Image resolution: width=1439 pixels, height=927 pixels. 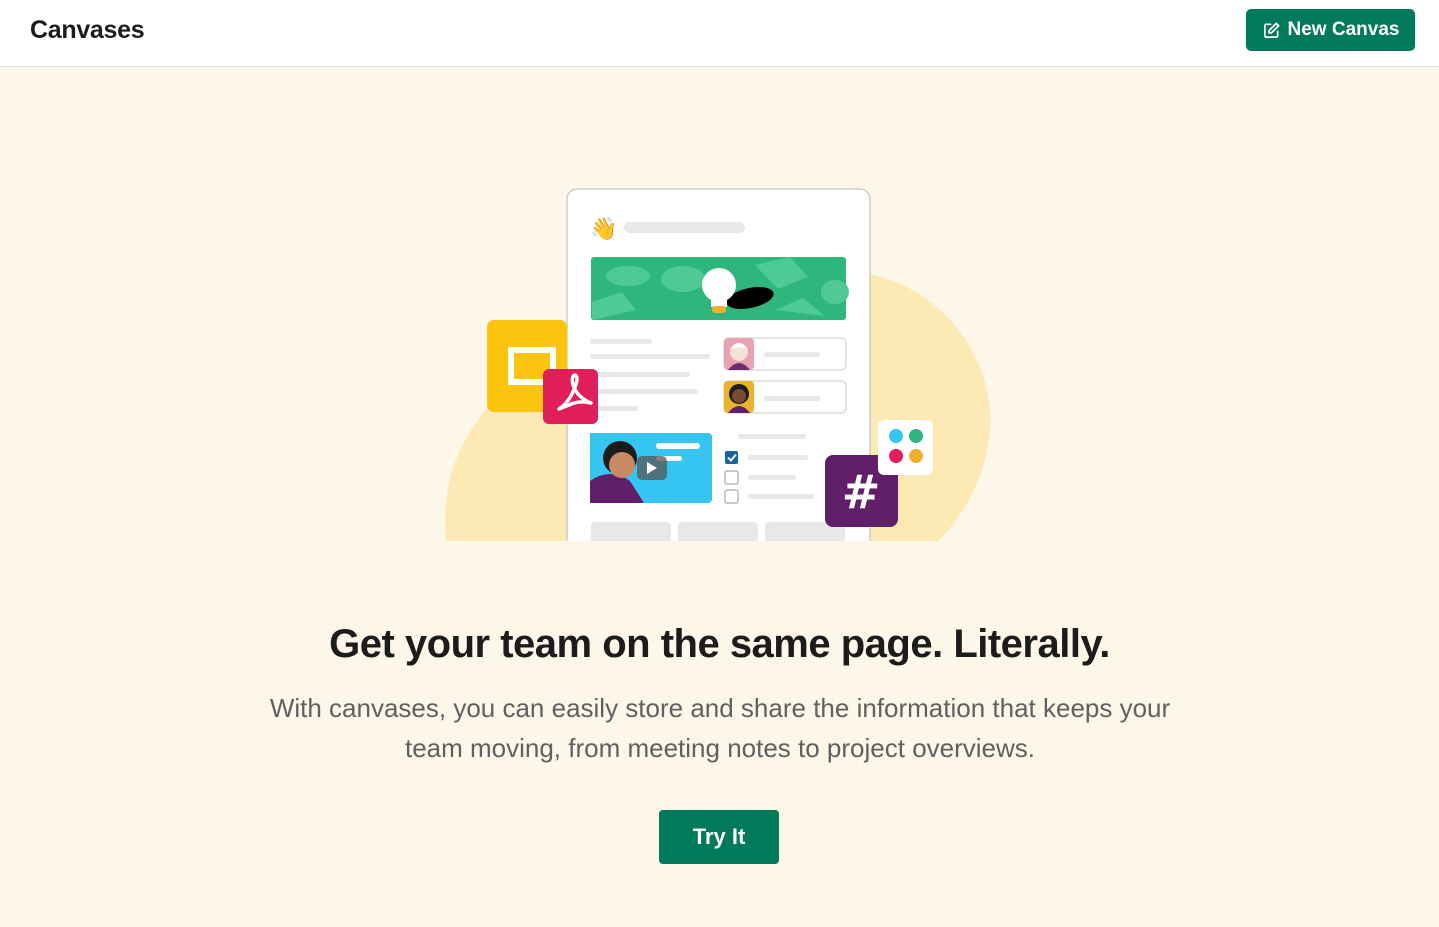 I want to click on new-canvas-label: New Canvas, so click(x=1343, y=29).